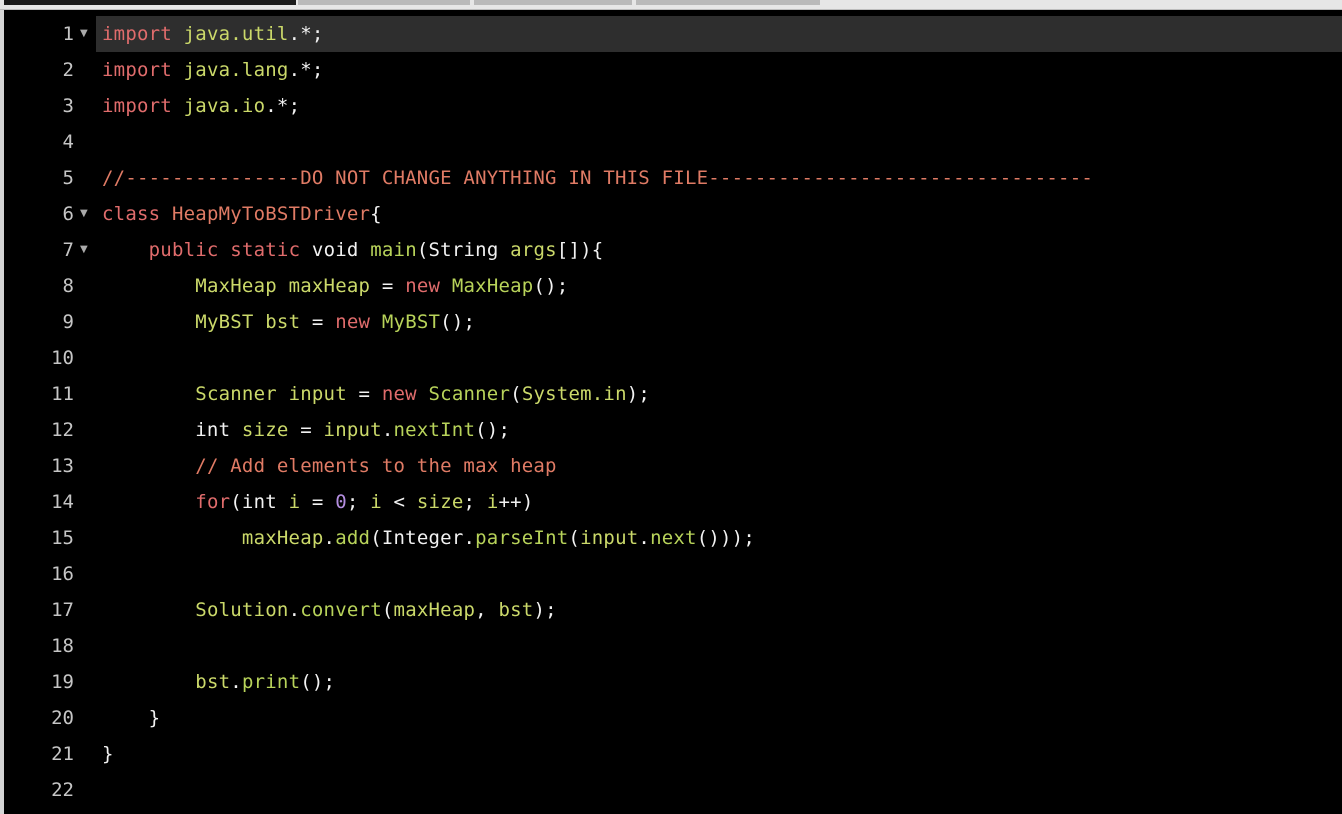 Image resolution: width=1342 pixels, height=814 pixels. I want to click on code-text: import java.util.*;, so click(213, 34).